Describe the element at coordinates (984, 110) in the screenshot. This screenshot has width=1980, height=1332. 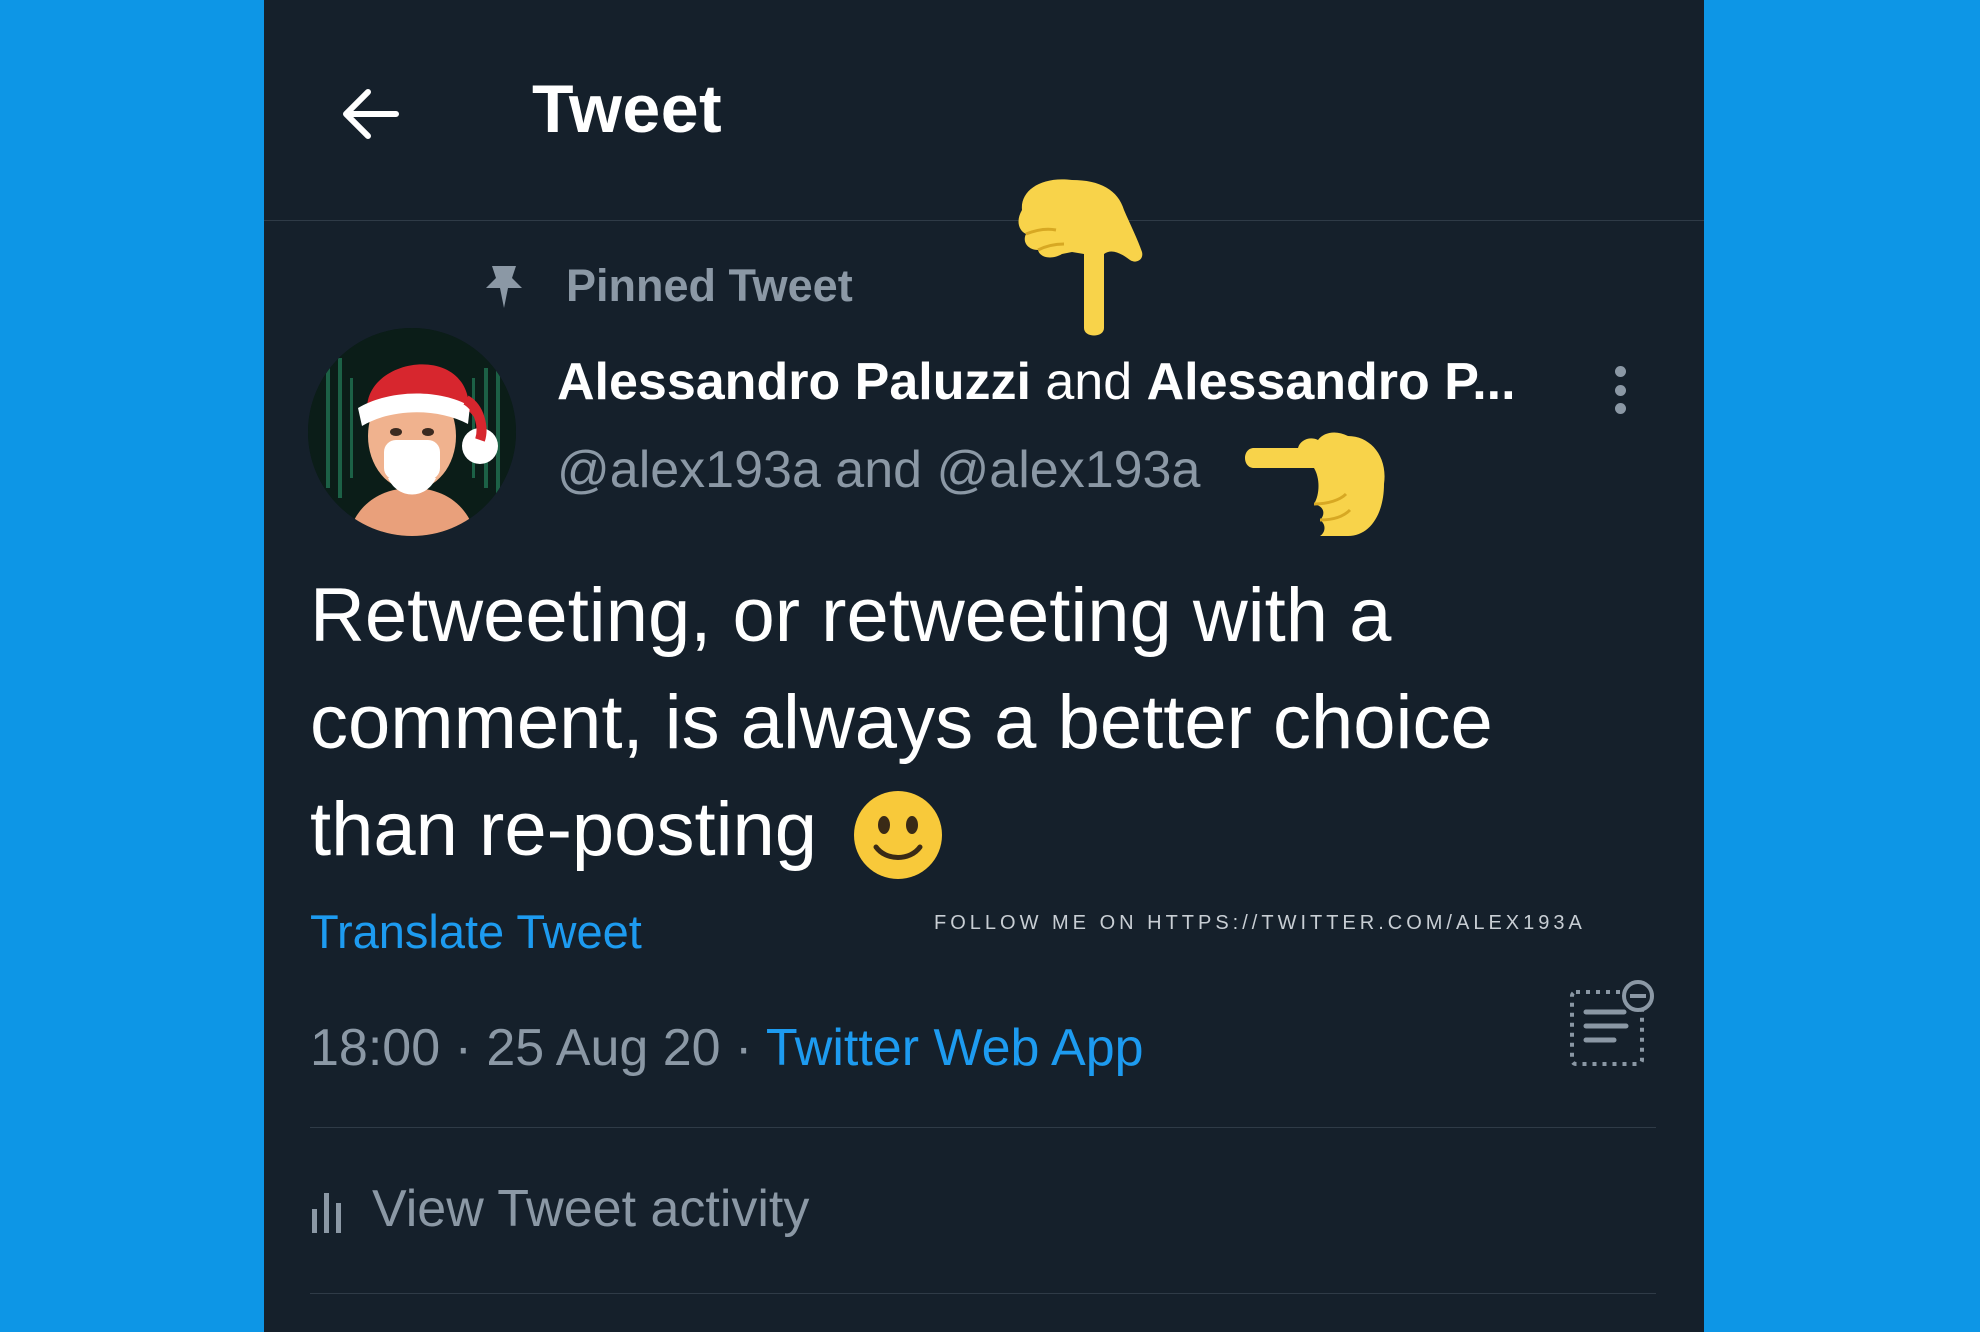
I see `top-bar: Tweet` at that location.